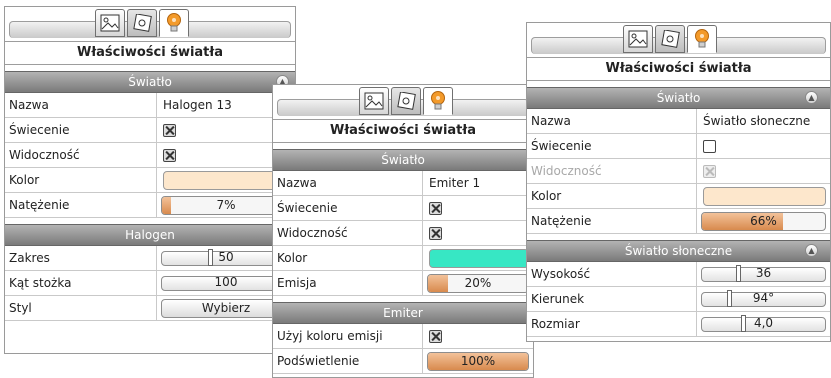 The width and height of the screenshot is (831, 378). I want to click on property-row-rozmiar: Rozmiar 4,0, so click(678, 324).